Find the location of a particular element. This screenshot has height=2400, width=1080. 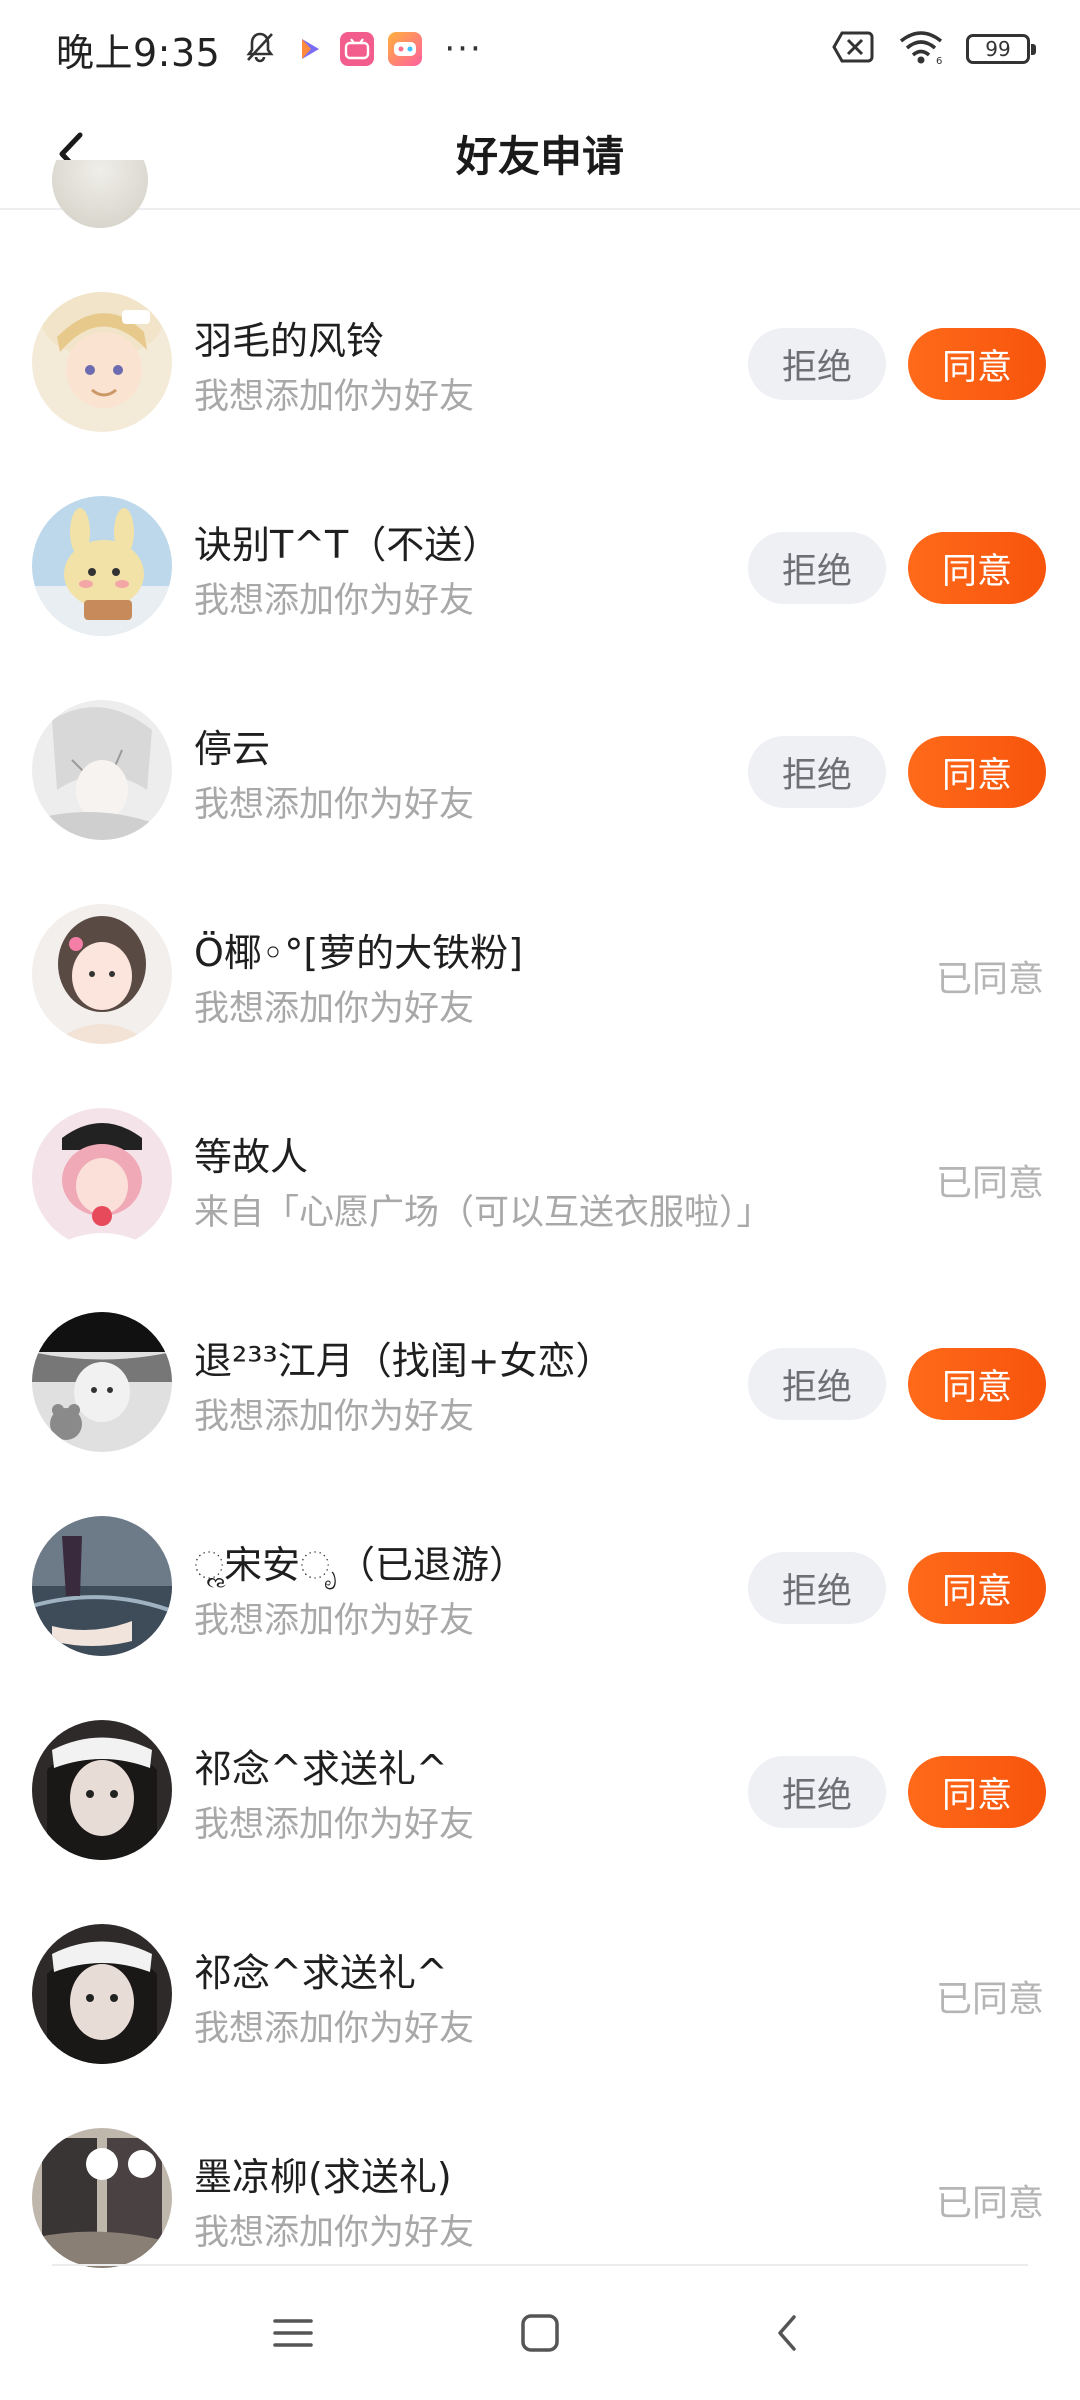

requester-name: 墨凉柳(求送礼) is located at coordinates (323, 2177).